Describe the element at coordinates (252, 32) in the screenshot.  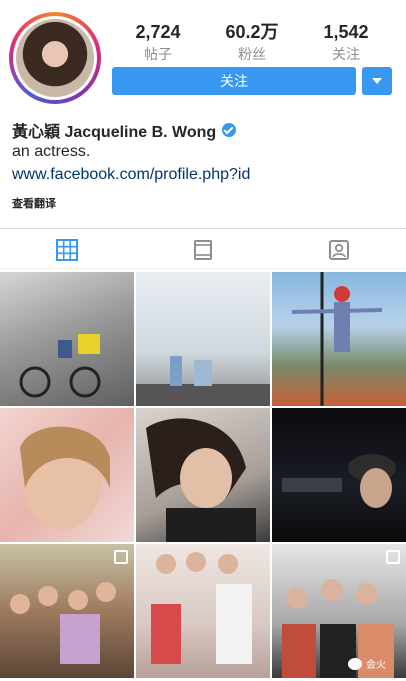
I see `followers-count: 60.2万` at that location.